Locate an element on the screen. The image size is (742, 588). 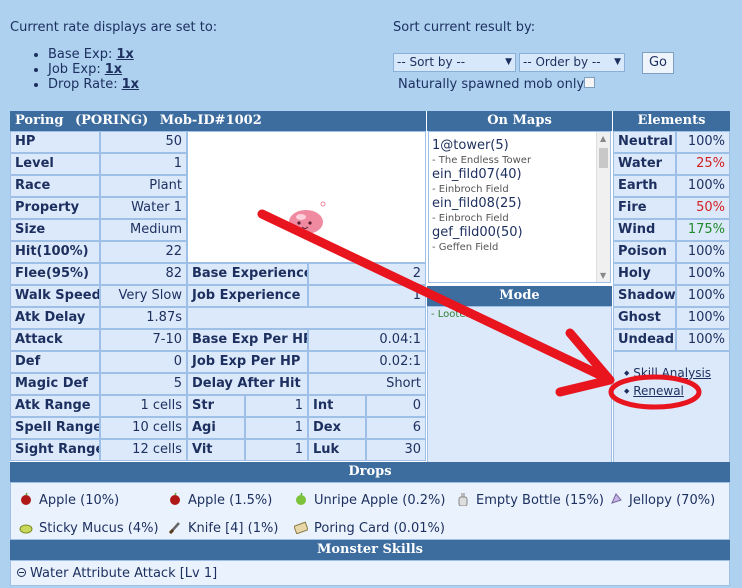
drop-name: Knife [4] is located at coordinates (216, 528).